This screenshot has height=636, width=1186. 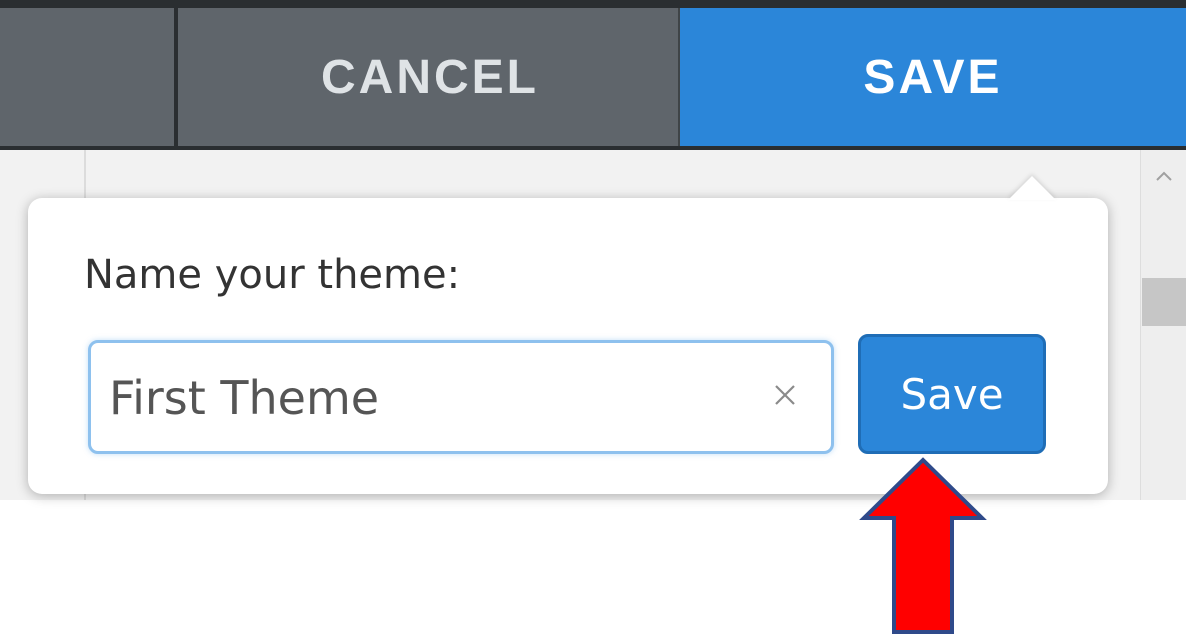 I want to click on vertical-scrollbar, so click(x=1163, y=325).